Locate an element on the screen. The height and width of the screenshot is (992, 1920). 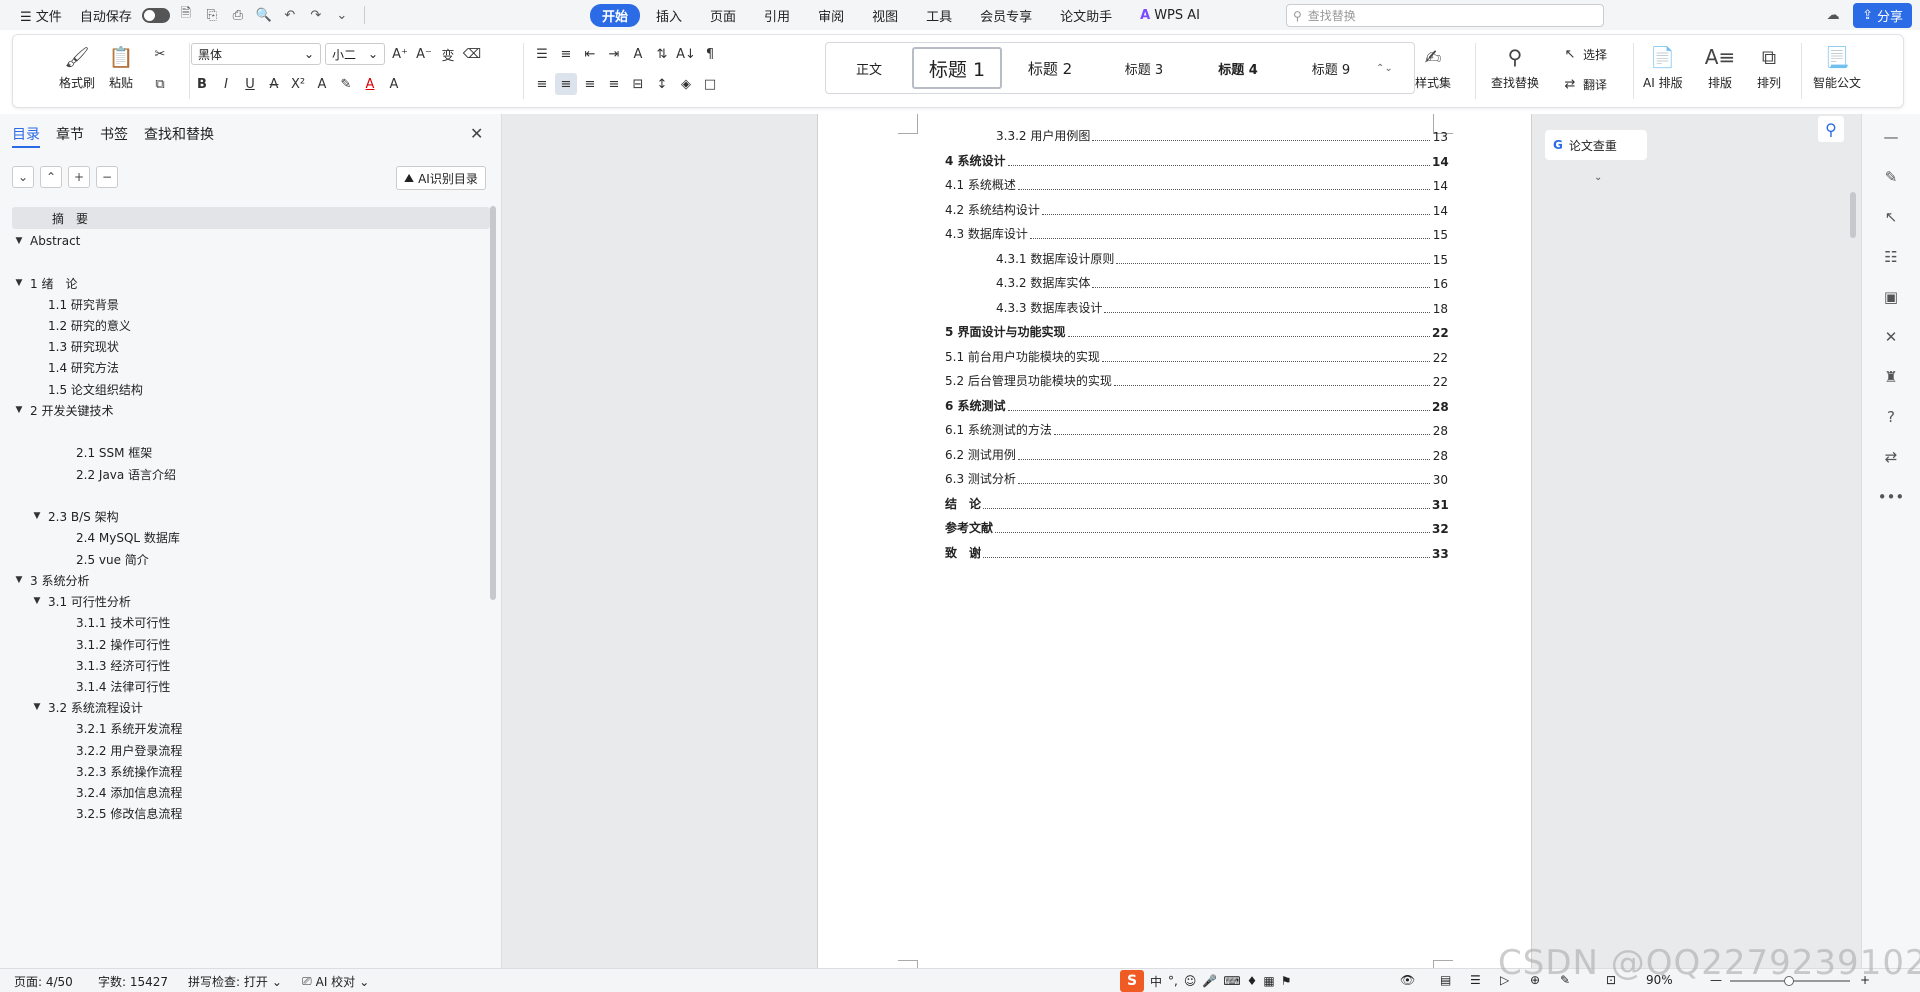
distributed-icon: ⊟ is located at coordinates (638, 84).